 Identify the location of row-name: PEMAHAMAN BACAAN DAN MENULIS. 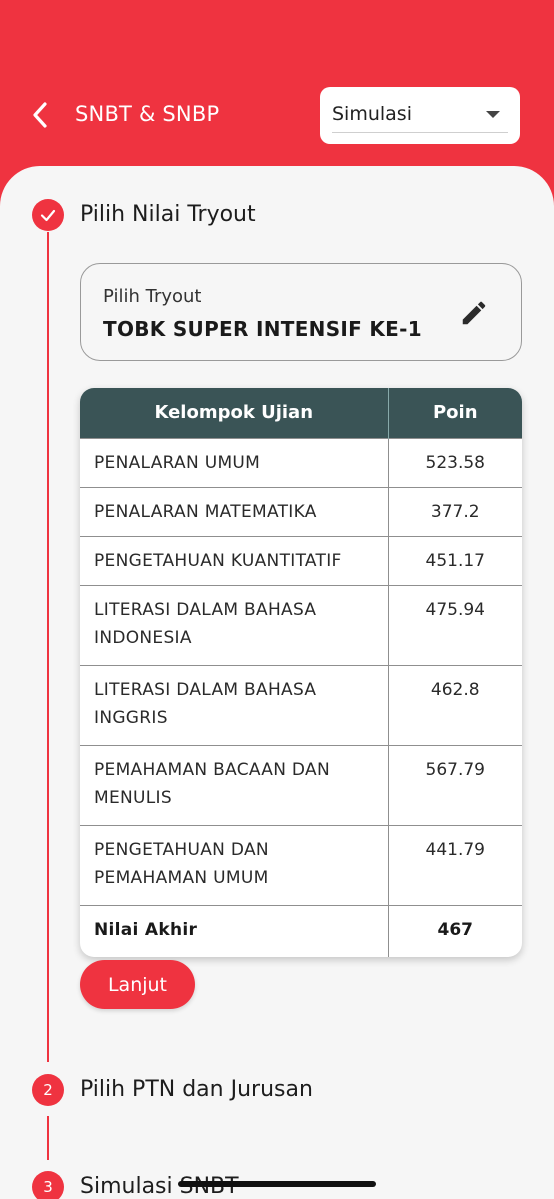
(234, 784).